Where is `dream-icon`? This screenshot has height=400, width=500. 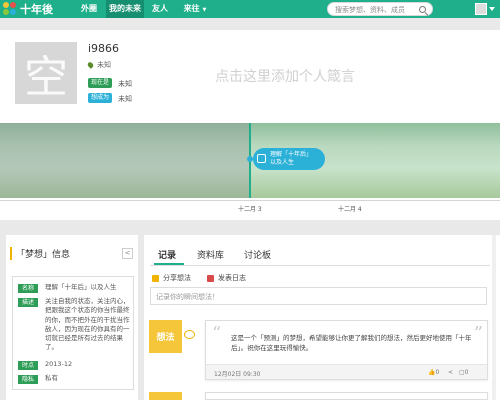 dream-icon is located at coordinates (261, 158).